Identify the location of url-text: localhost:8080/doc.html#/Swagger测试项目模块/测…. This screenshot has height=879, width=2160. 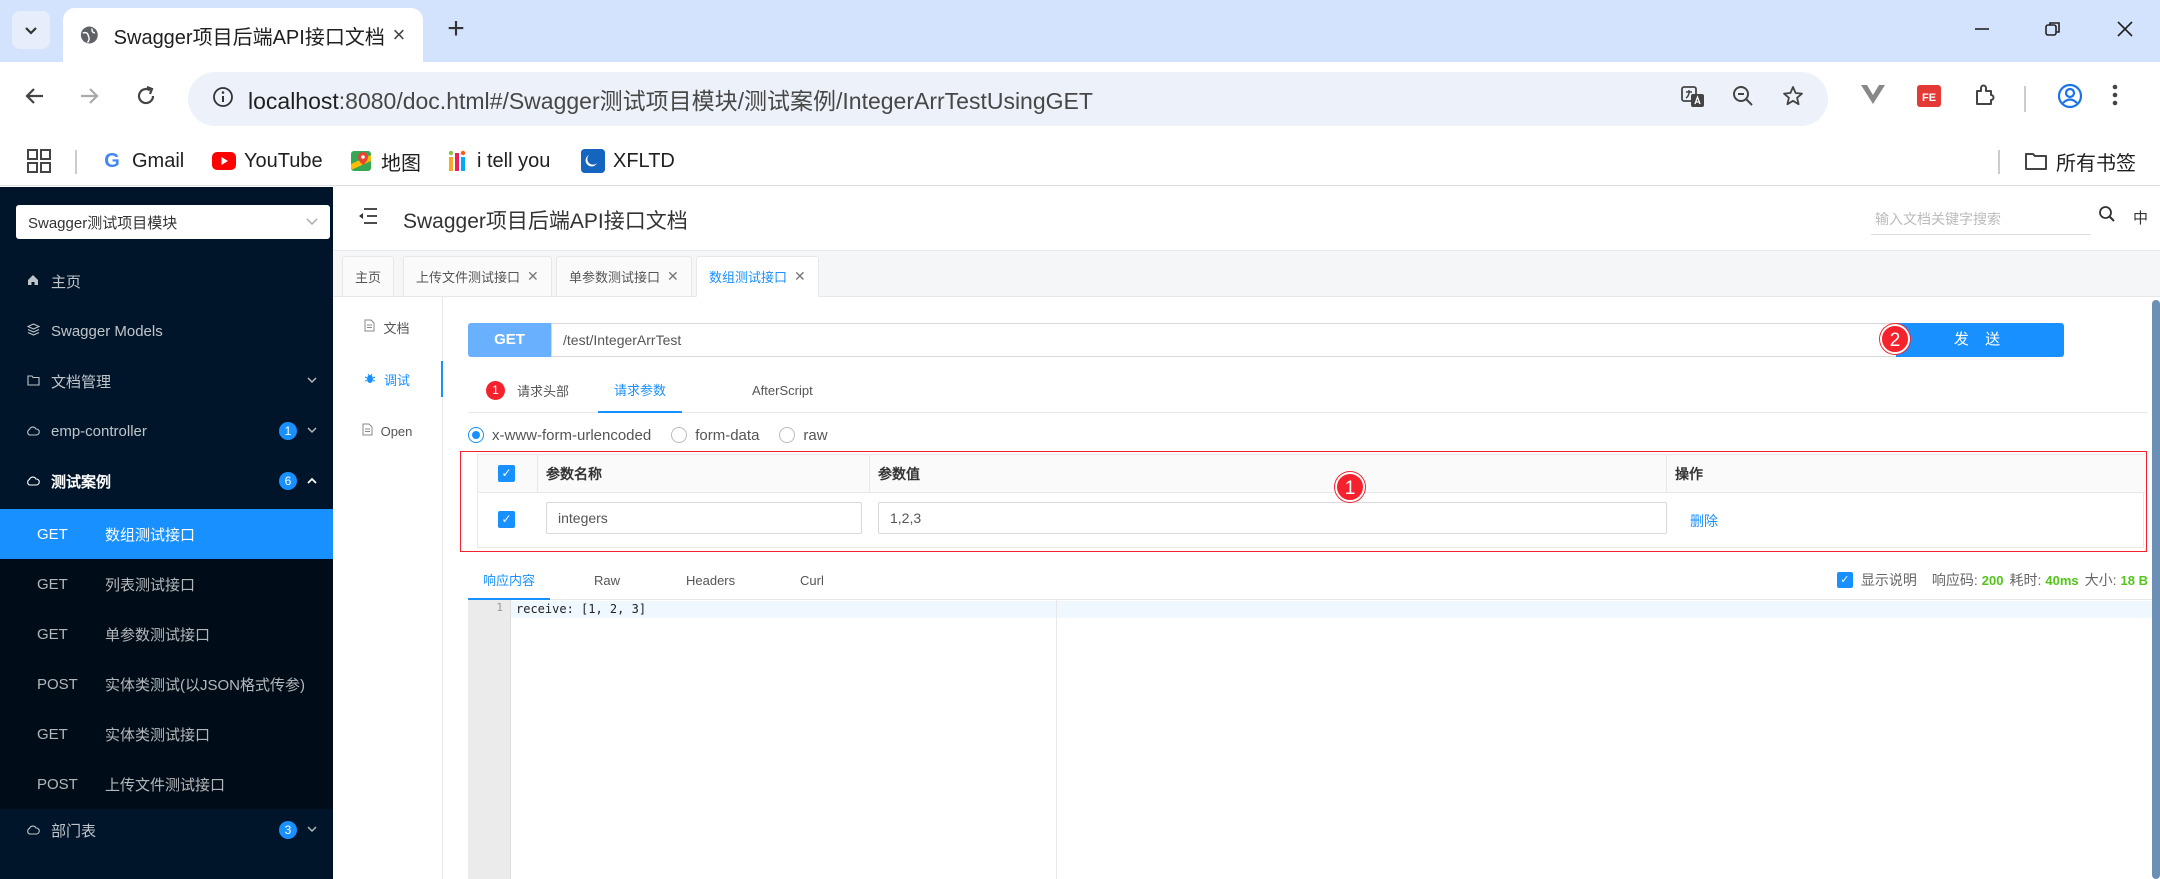
(670, 99).